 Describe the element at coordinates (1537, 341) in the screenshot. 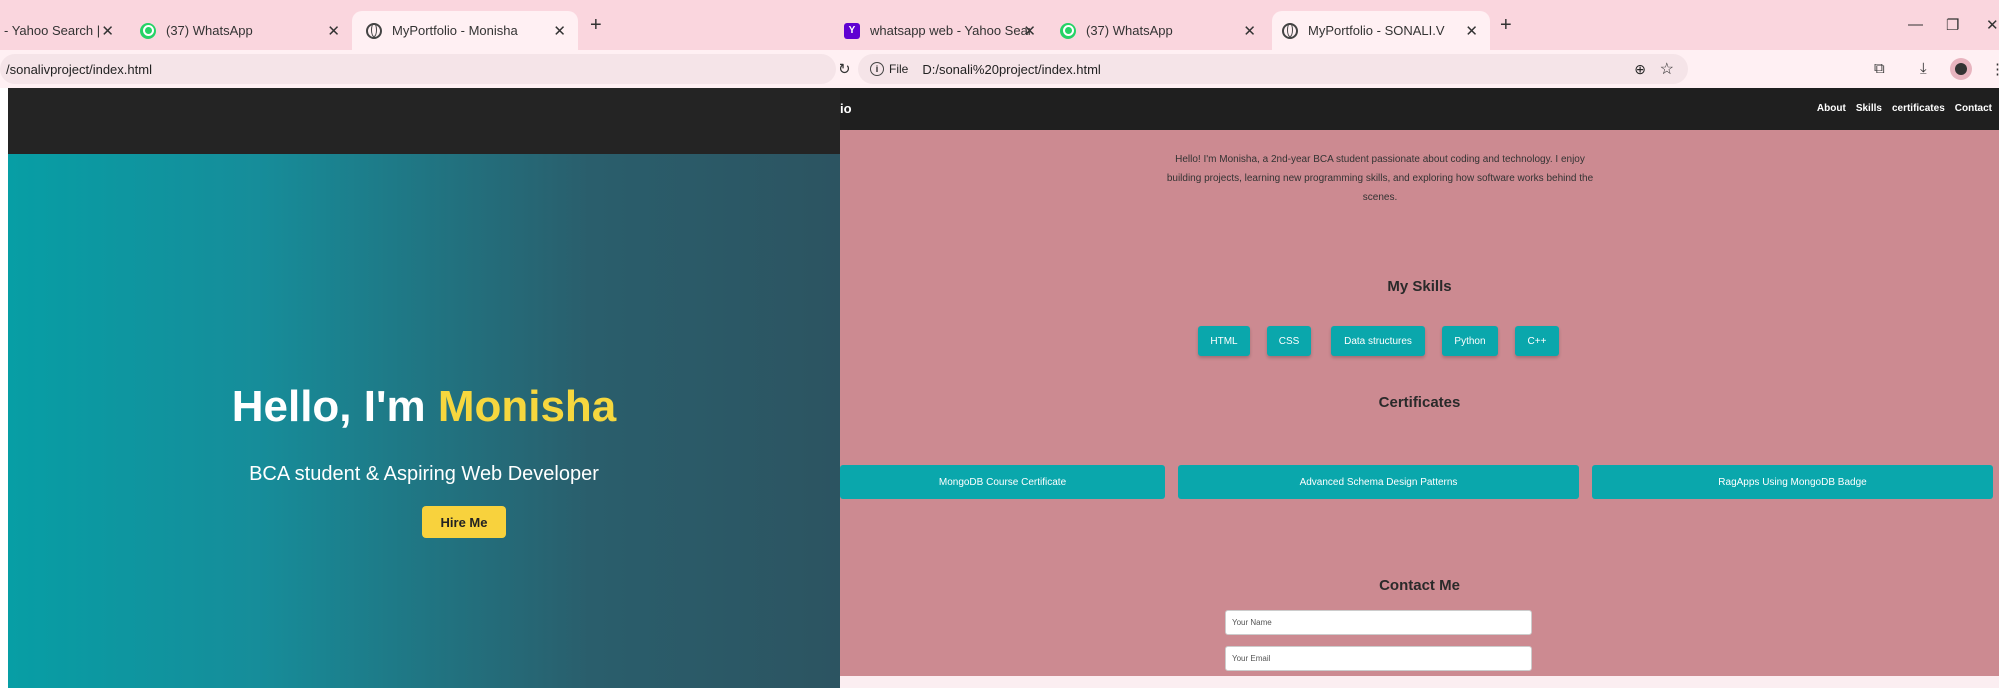

I see `skill-badge: C++` at that location.